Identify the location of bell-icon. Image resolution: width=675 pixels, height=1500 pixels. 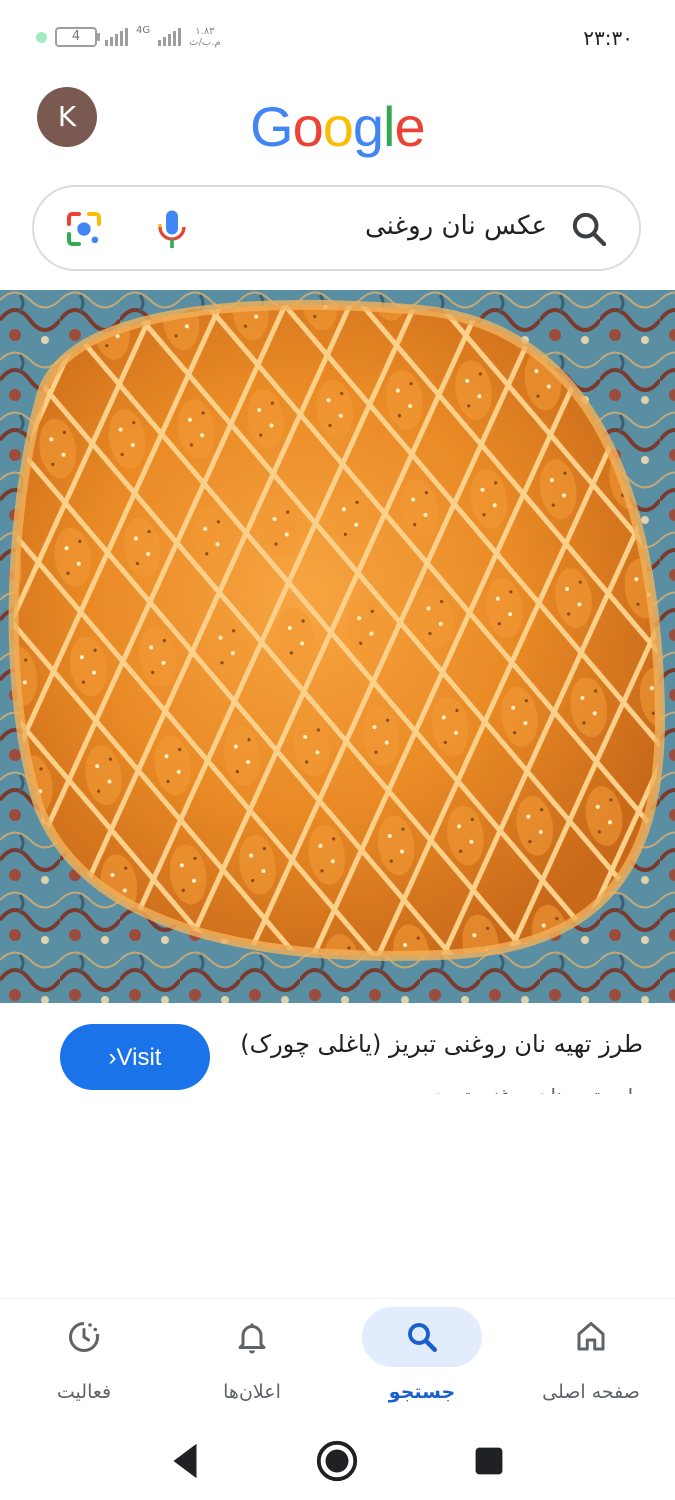
(252, 1338).